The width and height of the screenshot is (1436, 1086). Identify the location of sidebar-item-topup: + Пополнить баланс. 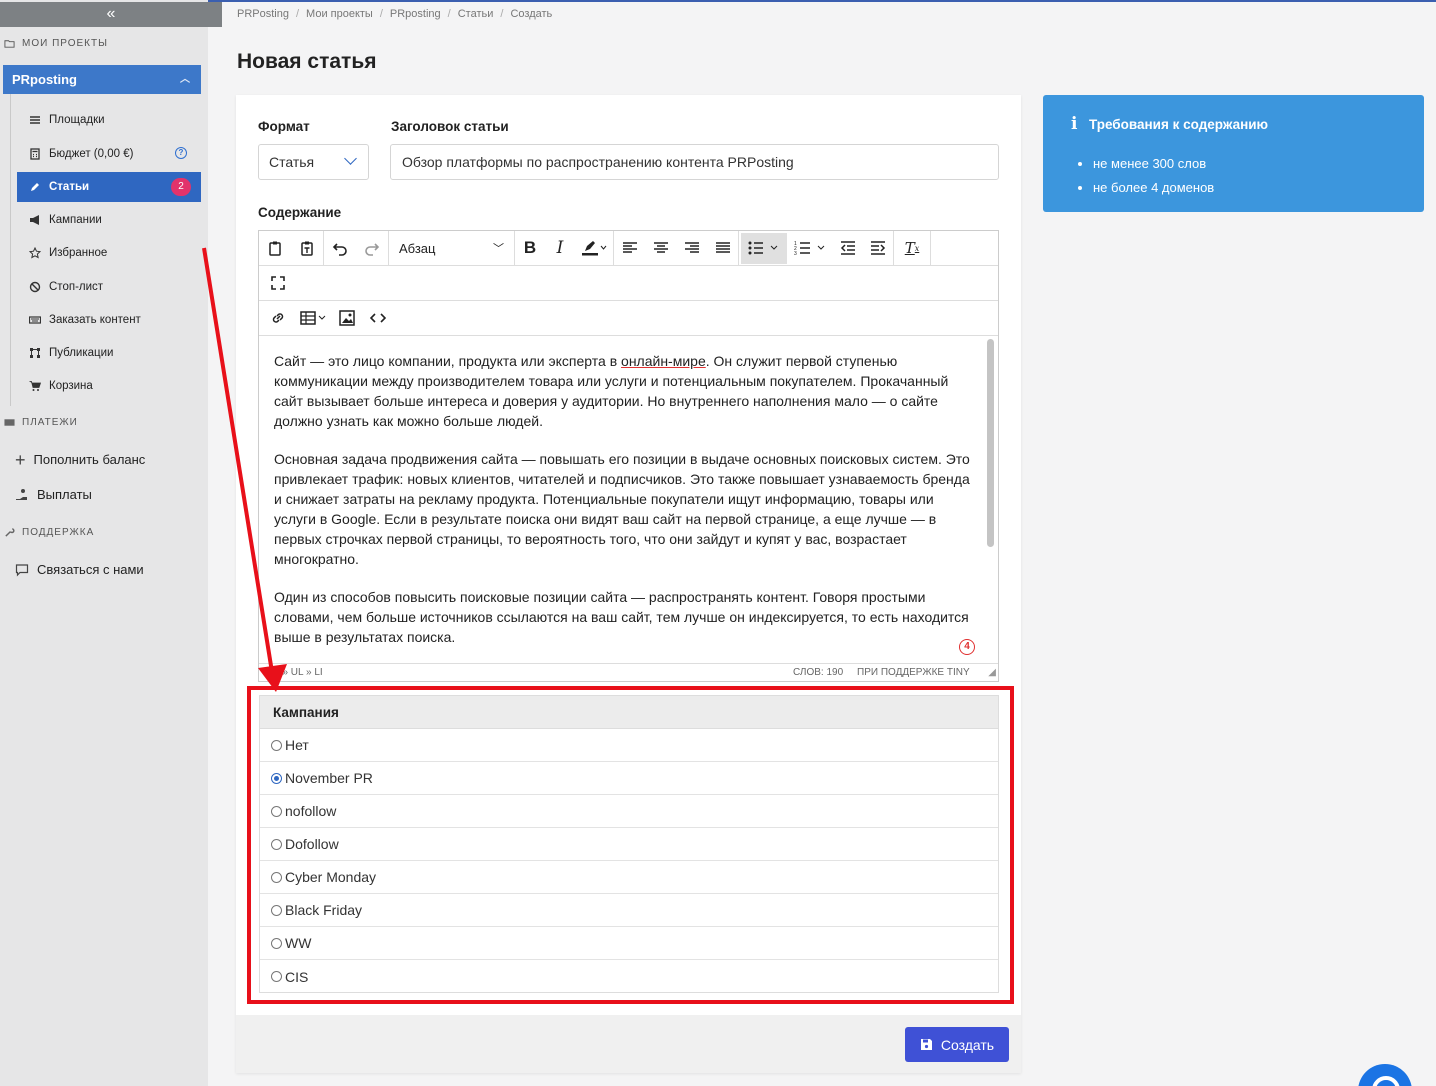
(80, 460).